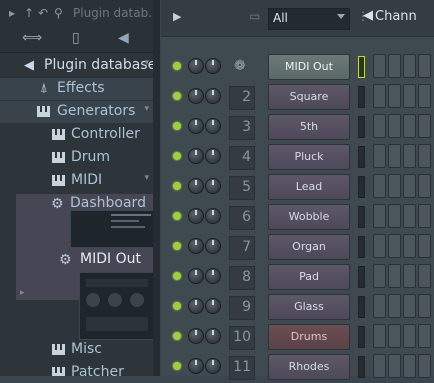 The height and width of the screenshot is (383, 434). I want to click on folder-icon: ▭, so click(254, 16).